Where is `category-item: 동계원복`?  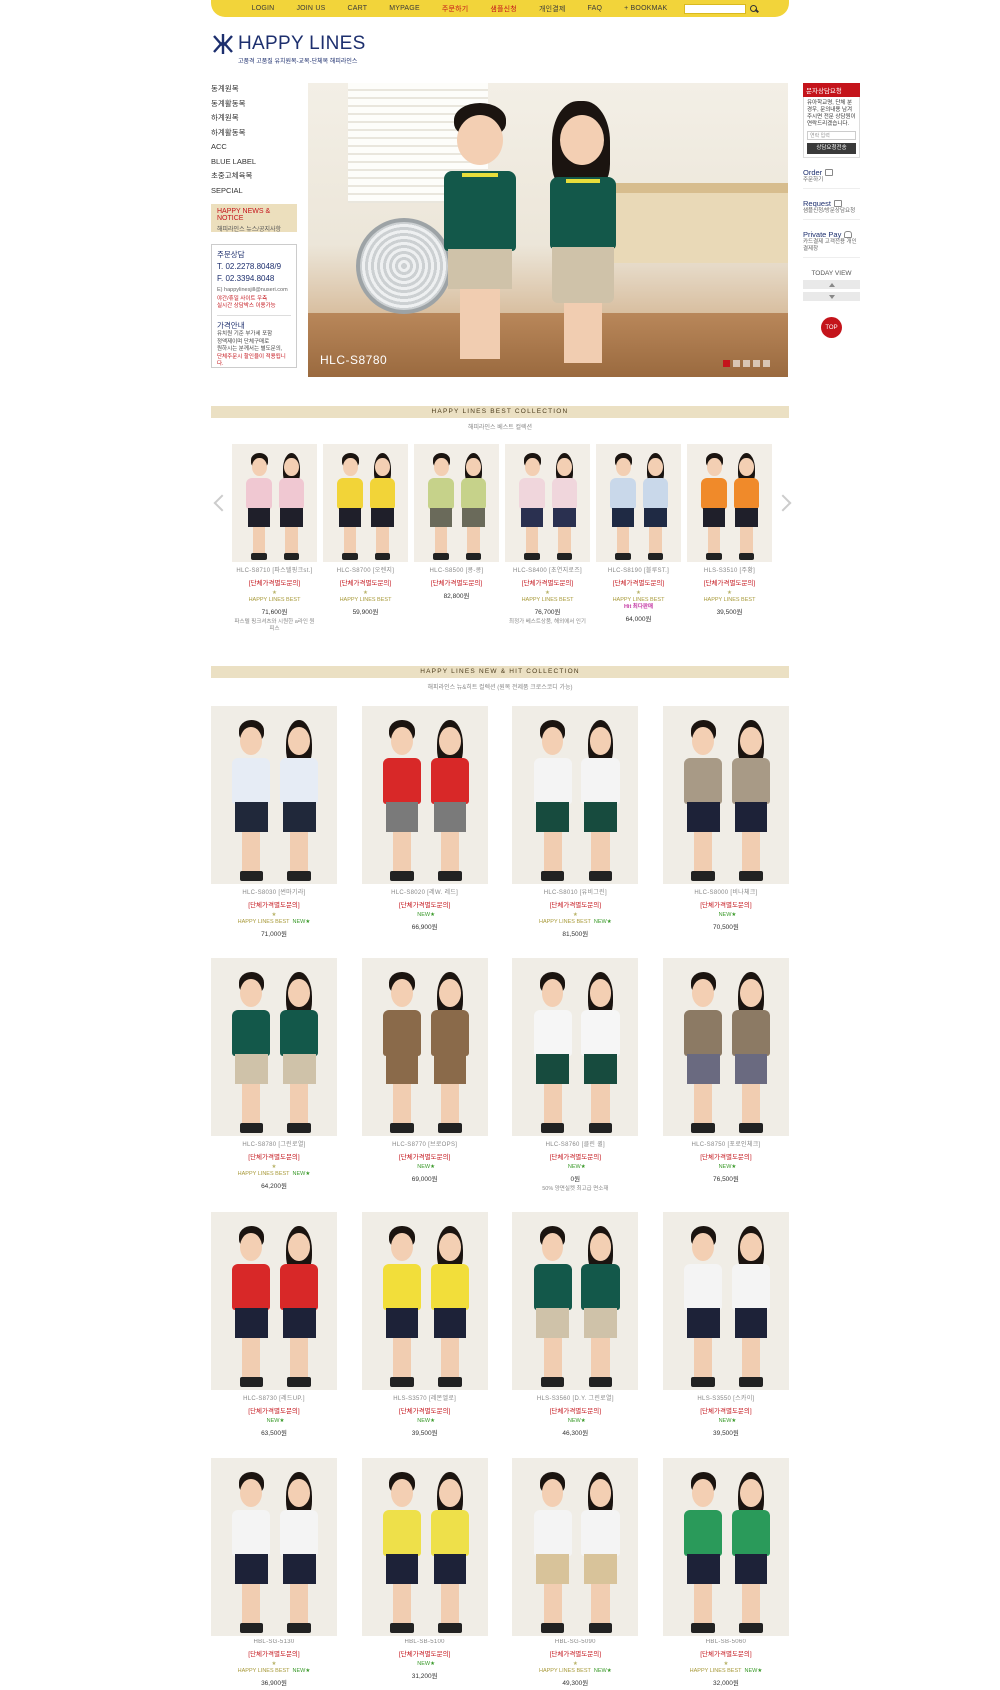 category-item: 동계원복 is located at coordinates (256, 89).